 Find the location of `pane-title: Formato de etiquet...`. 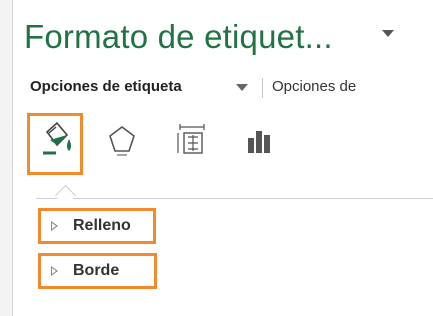

pane-title: Formato de etiquet... is located at coordinates (178, 36).